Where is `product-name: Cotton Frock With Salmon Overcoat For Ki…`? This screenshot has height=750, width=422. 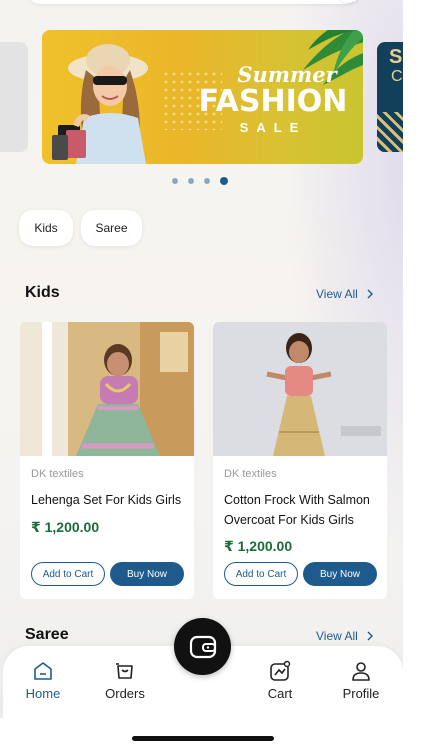
product-name: Cotton Frock With Salmon Overcoat For Ki… is located at coordinates (303, 510).